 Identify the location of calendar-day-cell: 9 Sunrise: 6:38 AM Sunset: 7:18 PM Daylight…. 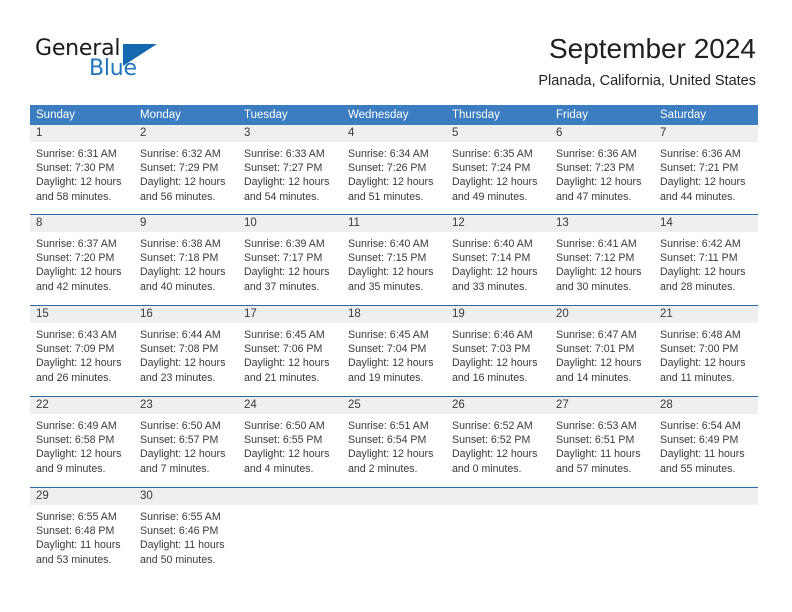
(186, 260).